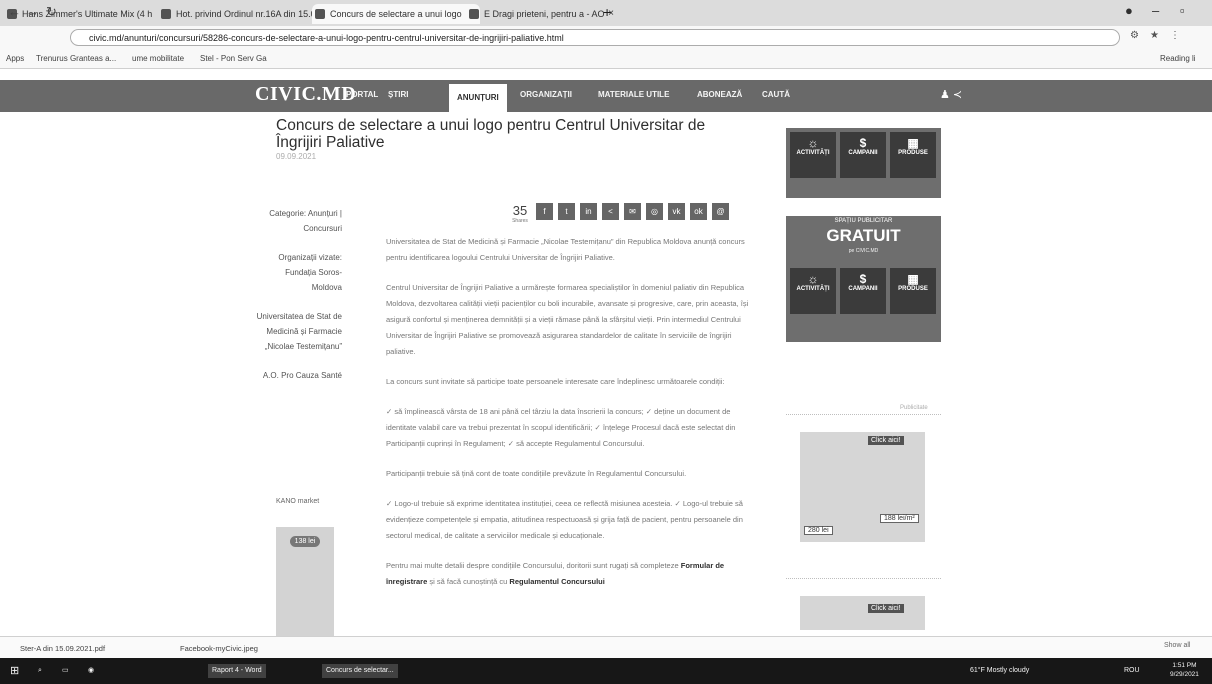 This screenshot has height=684, width=1212. I want to click on share-count: 35 Shares, so click(520, 213).